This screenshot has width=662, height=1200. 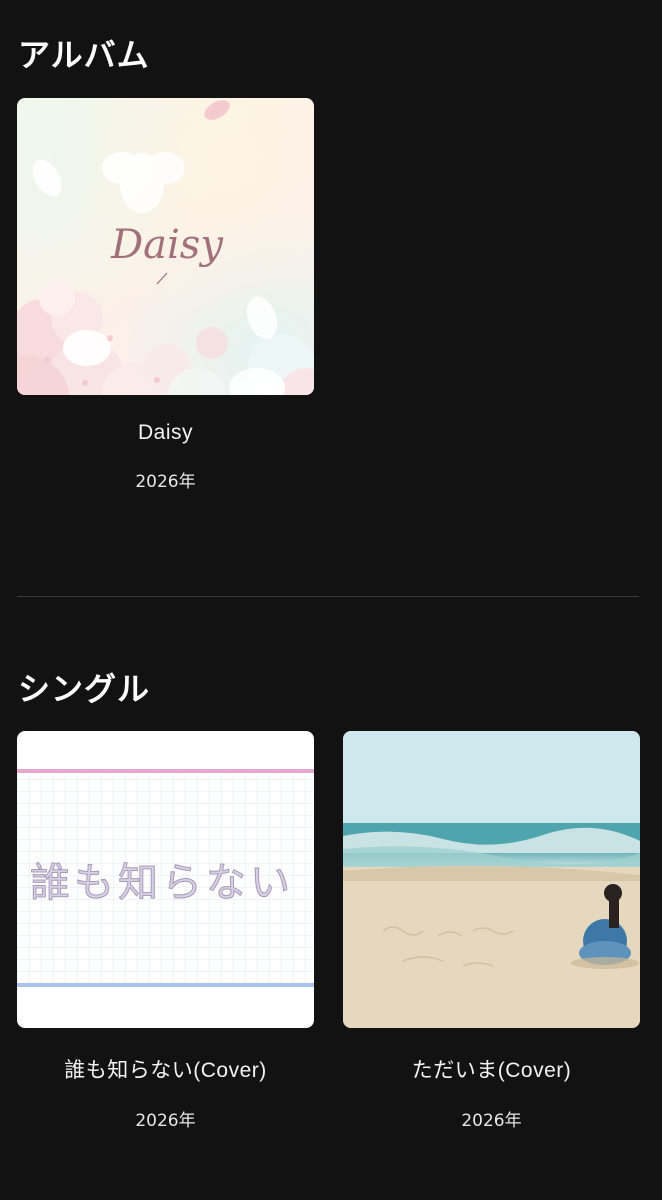 I want to click on single-title-tadaima: ただいま(Cover), so click(x=491, y=1069).